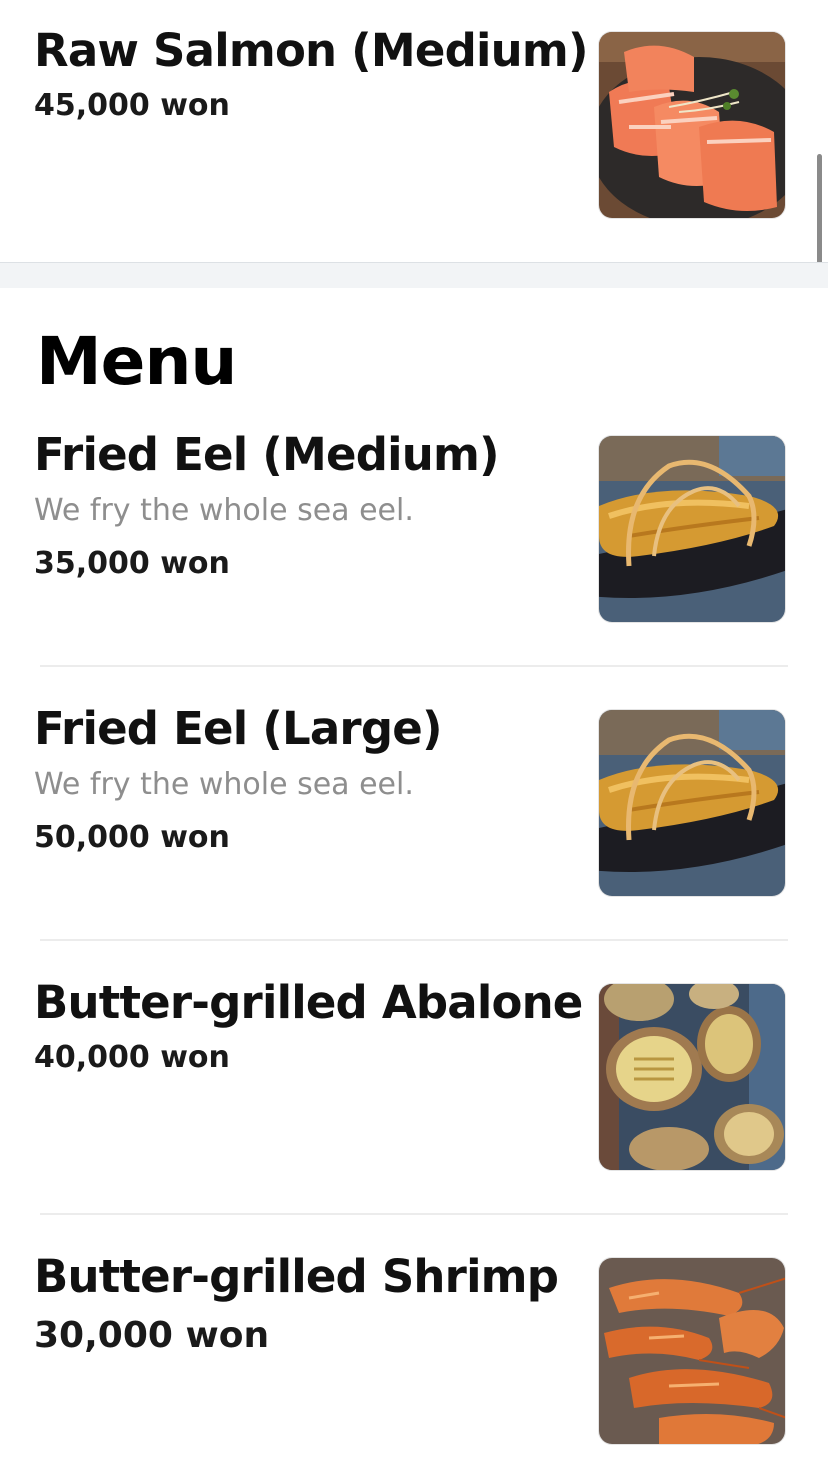 This screenshot has height=1468, width=828. What do you see at coordinates (132, 563) in the screenshot?
I see `menu-item-price: 35,000 won` at bounding box center [132, 563].